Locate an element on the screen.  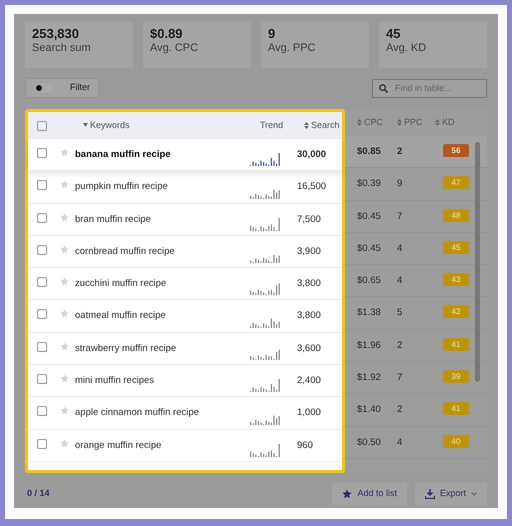
stat-value: $0.89 is located at coordinates (167, 34).